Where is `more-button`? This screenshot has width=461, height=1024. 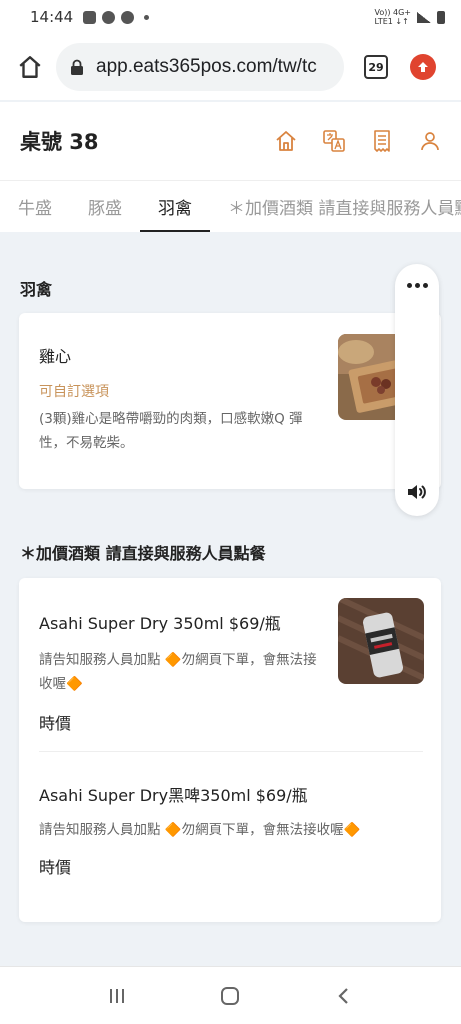
more-button is located at coordinates (417, 285).